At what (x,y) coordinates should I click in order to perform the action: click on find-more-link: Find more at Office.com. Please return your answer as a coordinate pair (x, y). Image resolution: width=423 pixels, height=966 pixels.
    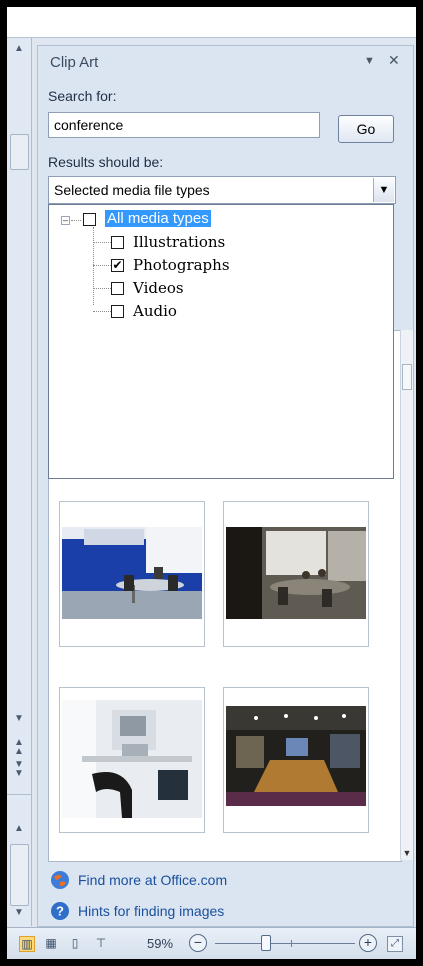
    Looking at the image, I should click on (138, 881).